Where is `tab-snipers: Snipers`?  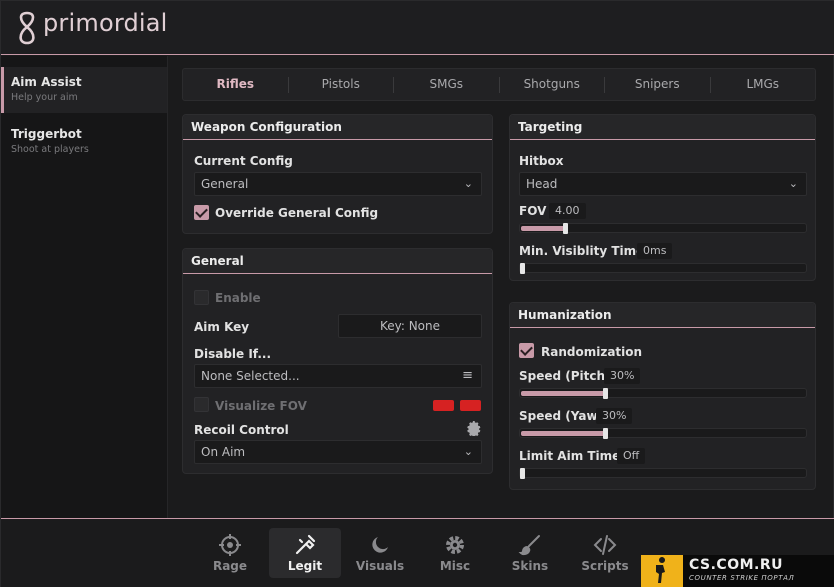
tab-snipers: Snipers is located at coordinates (657, 84).